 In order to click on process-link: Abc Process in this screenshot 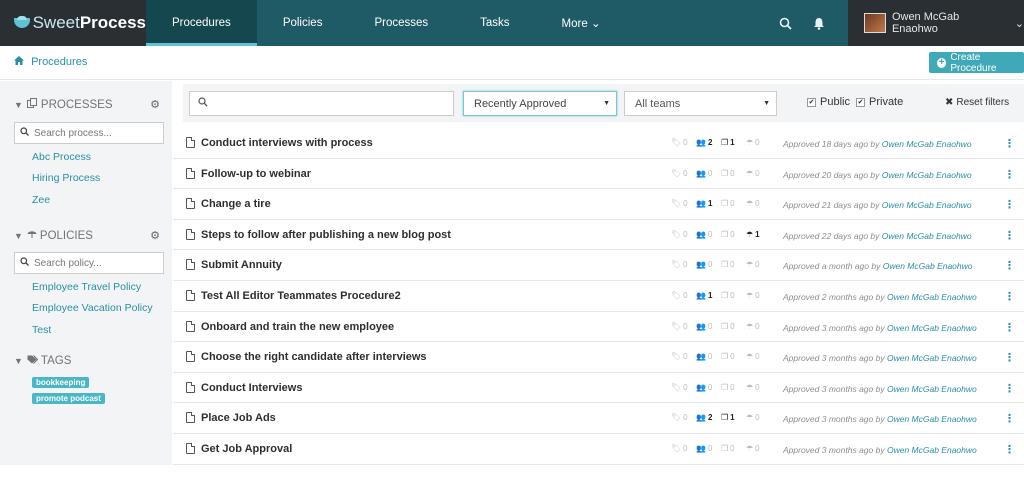, I will do `click(61, 157)`.